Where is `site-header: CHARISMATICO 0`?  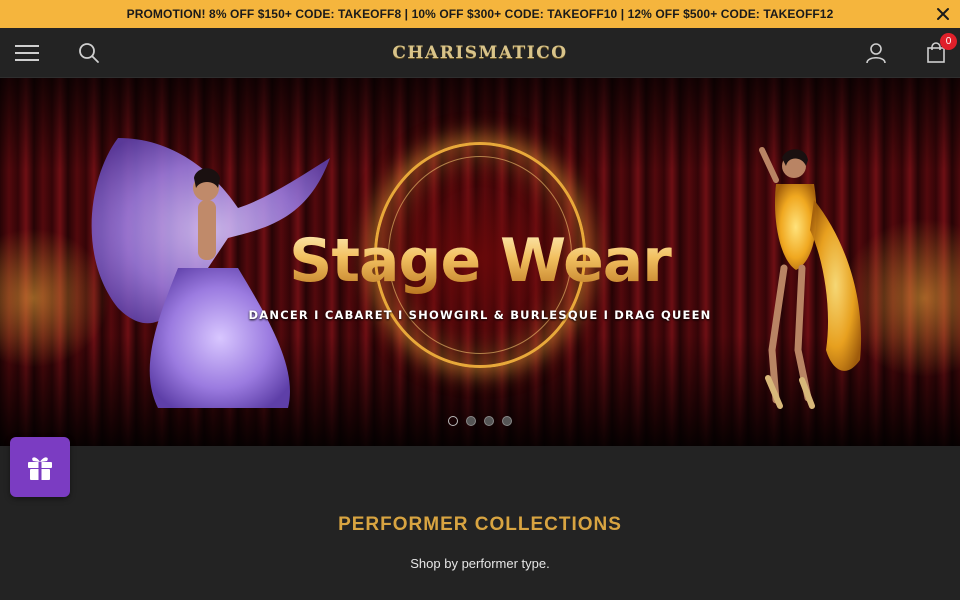 site-header: CHARISMATICO 0 is located at coordinates (480, 53).